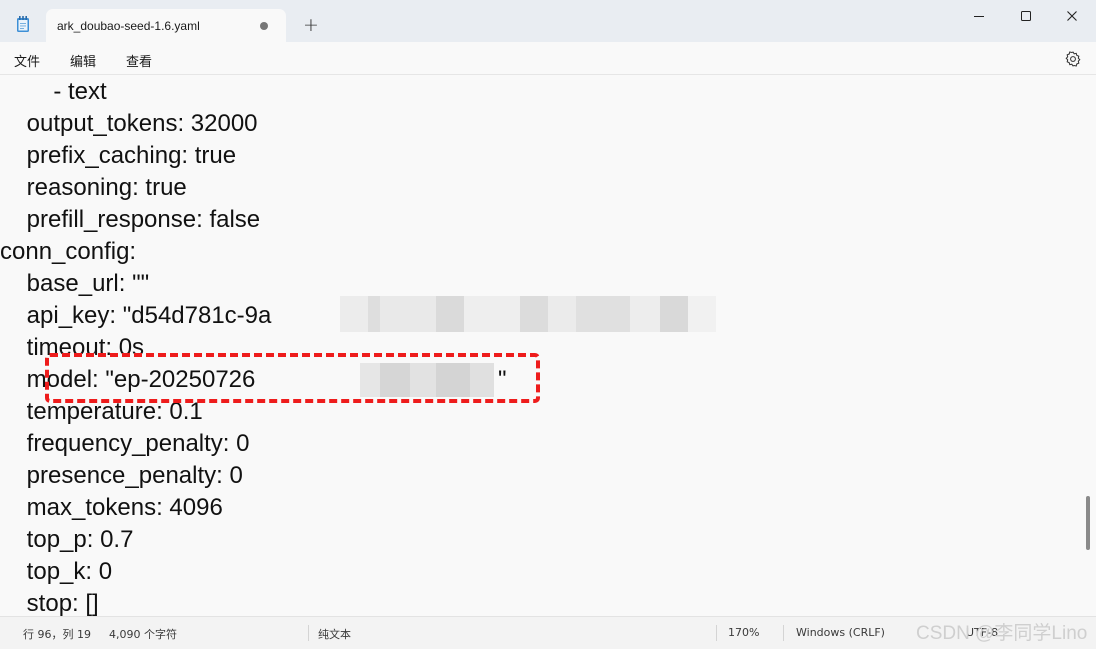  I want to click on line-ending: Windows (CRLF), so click(840, 632).